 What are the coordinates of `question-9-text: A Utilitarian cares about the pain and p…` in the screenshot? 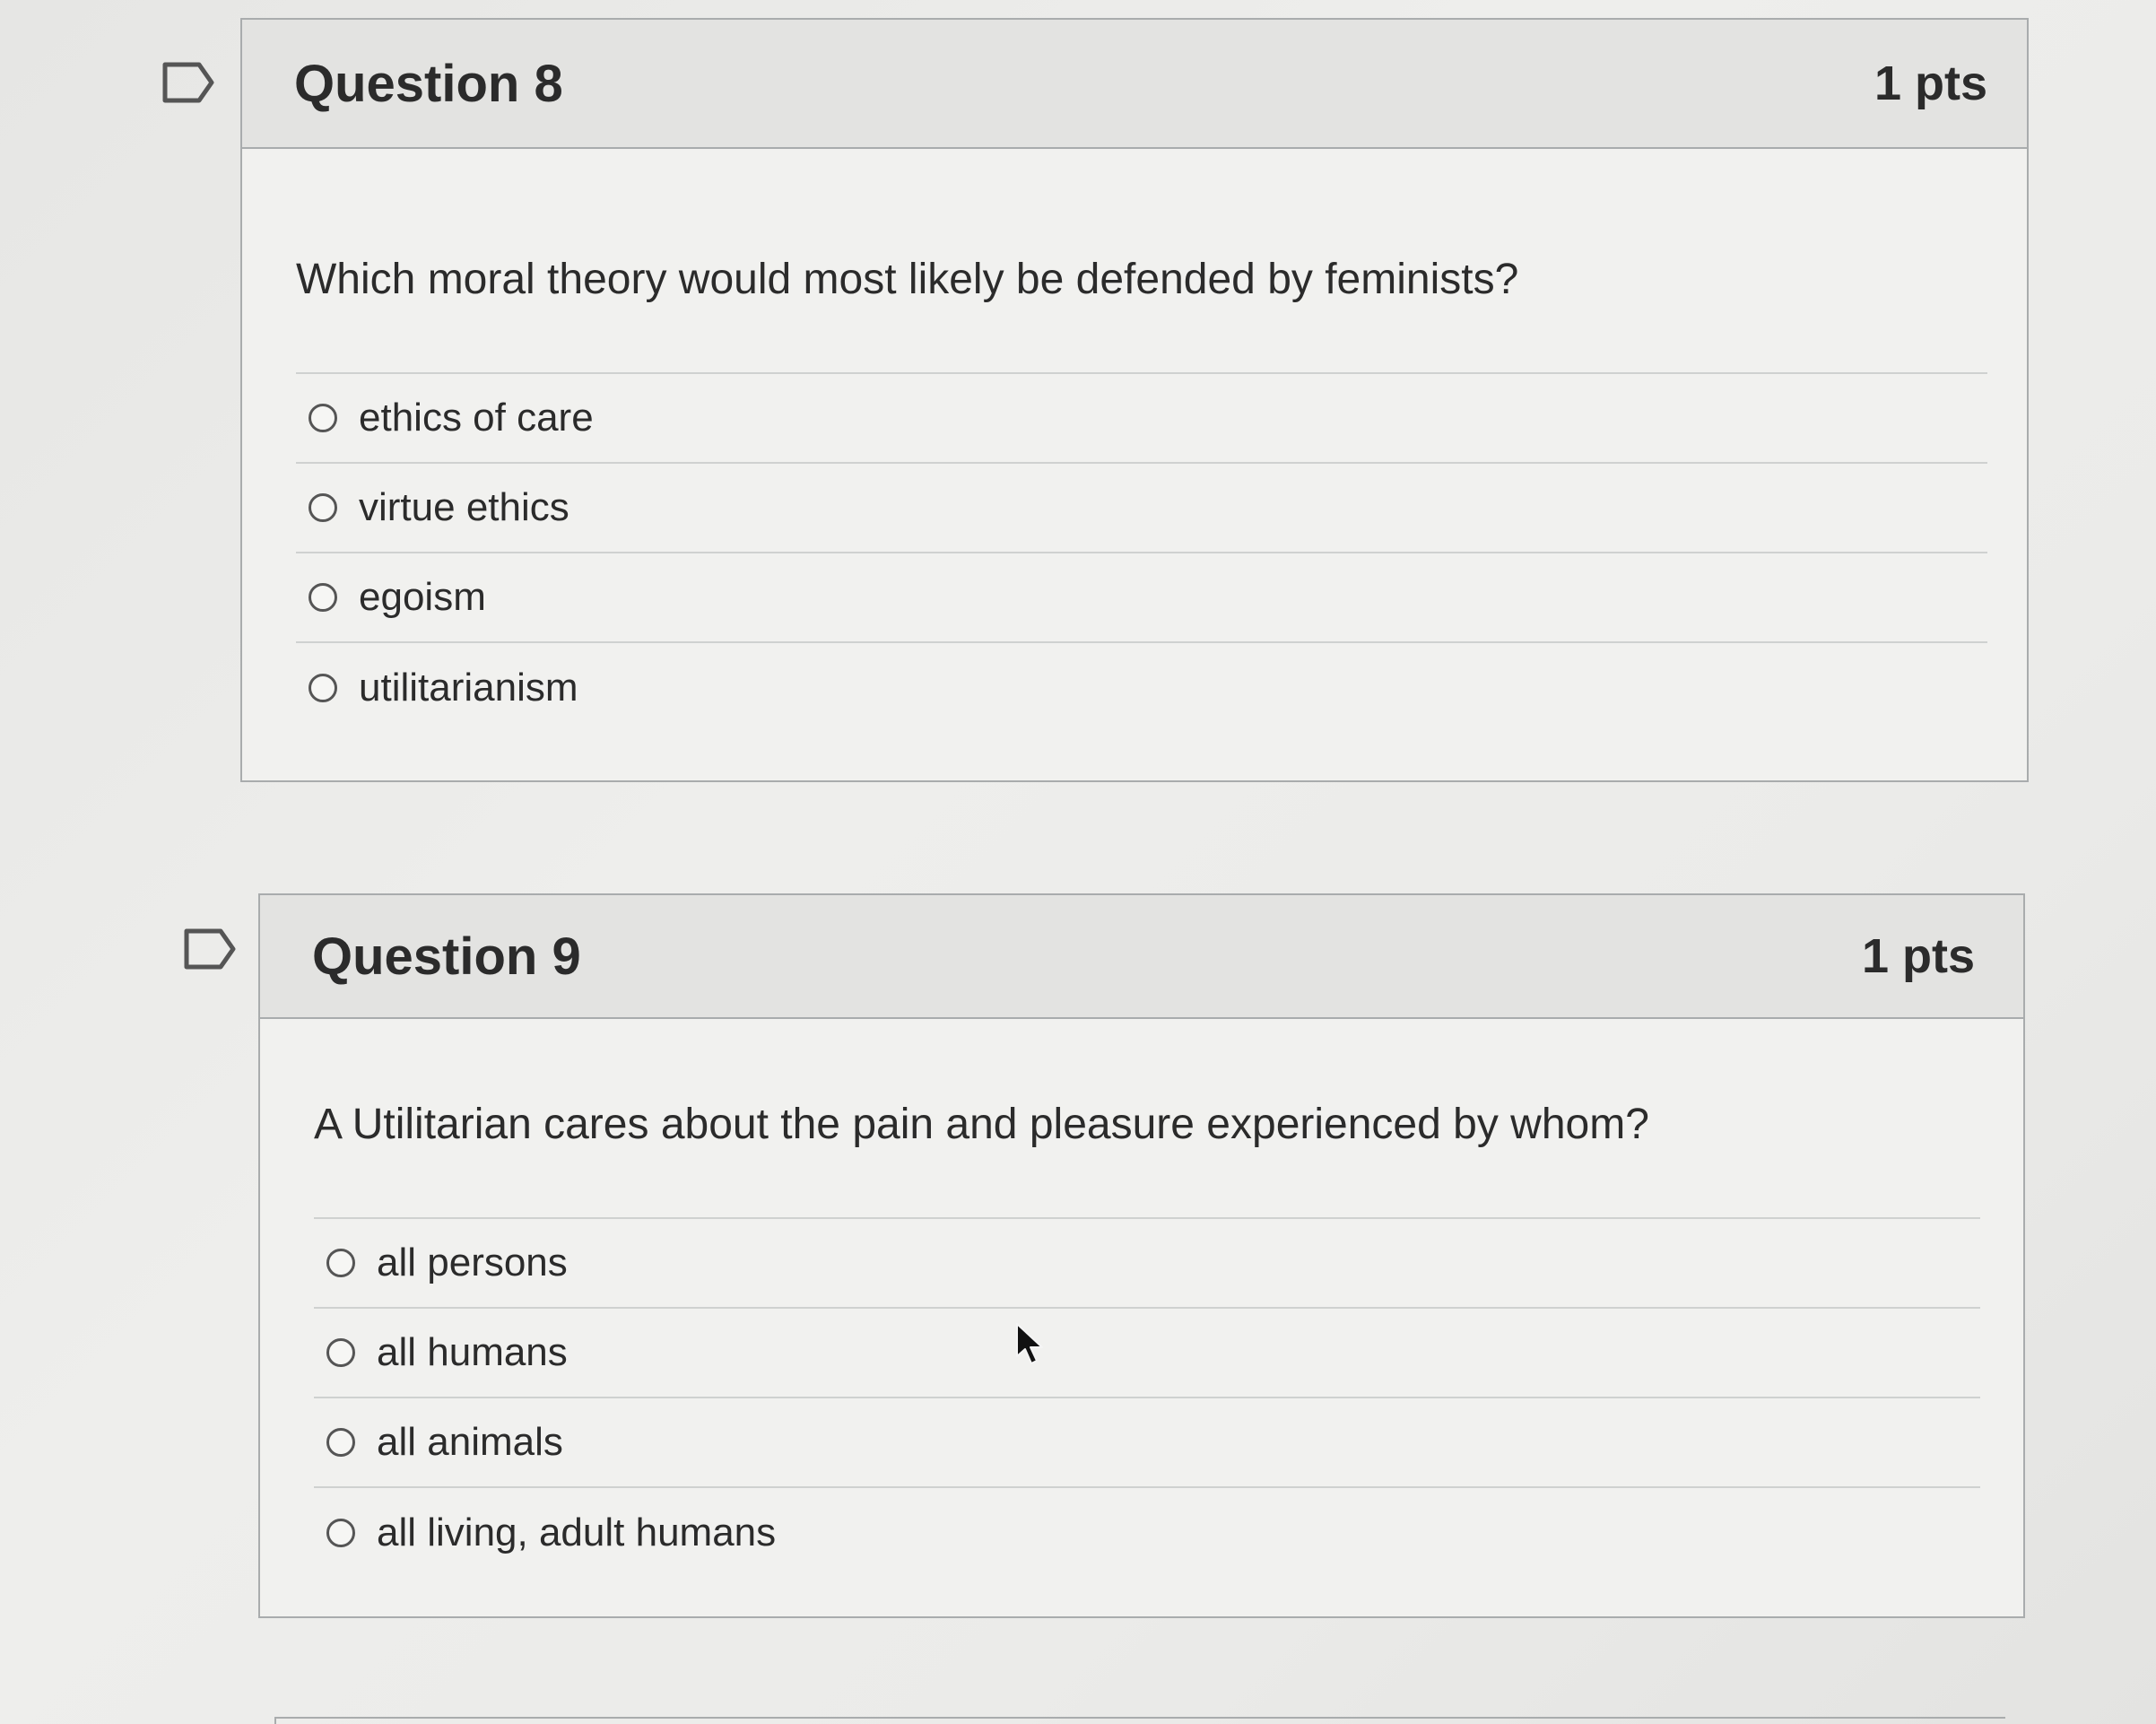 It's located at (1147, 1159).